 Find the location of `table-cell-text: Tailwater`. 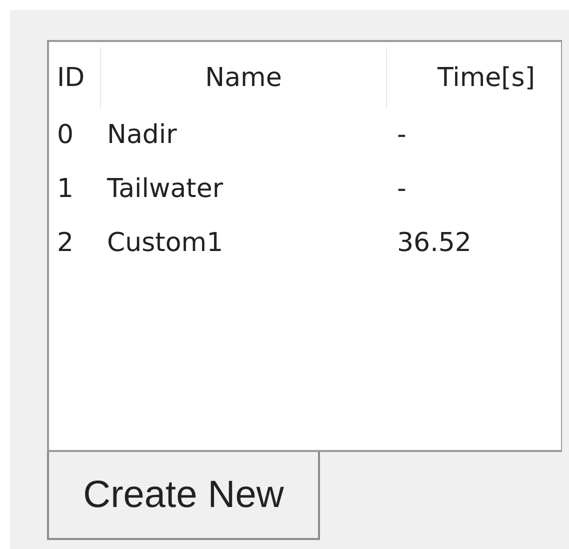

table-cell-text: Tailwater is located at coordinates (165, 189).